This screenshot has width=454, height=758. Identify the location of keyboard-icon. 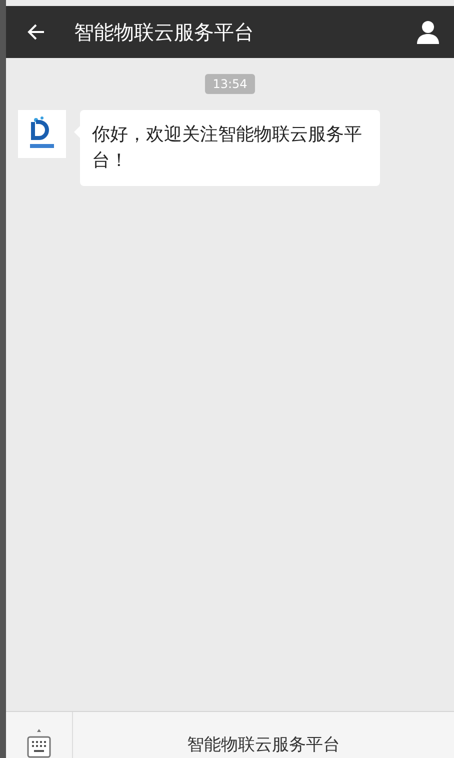
(39, 743).